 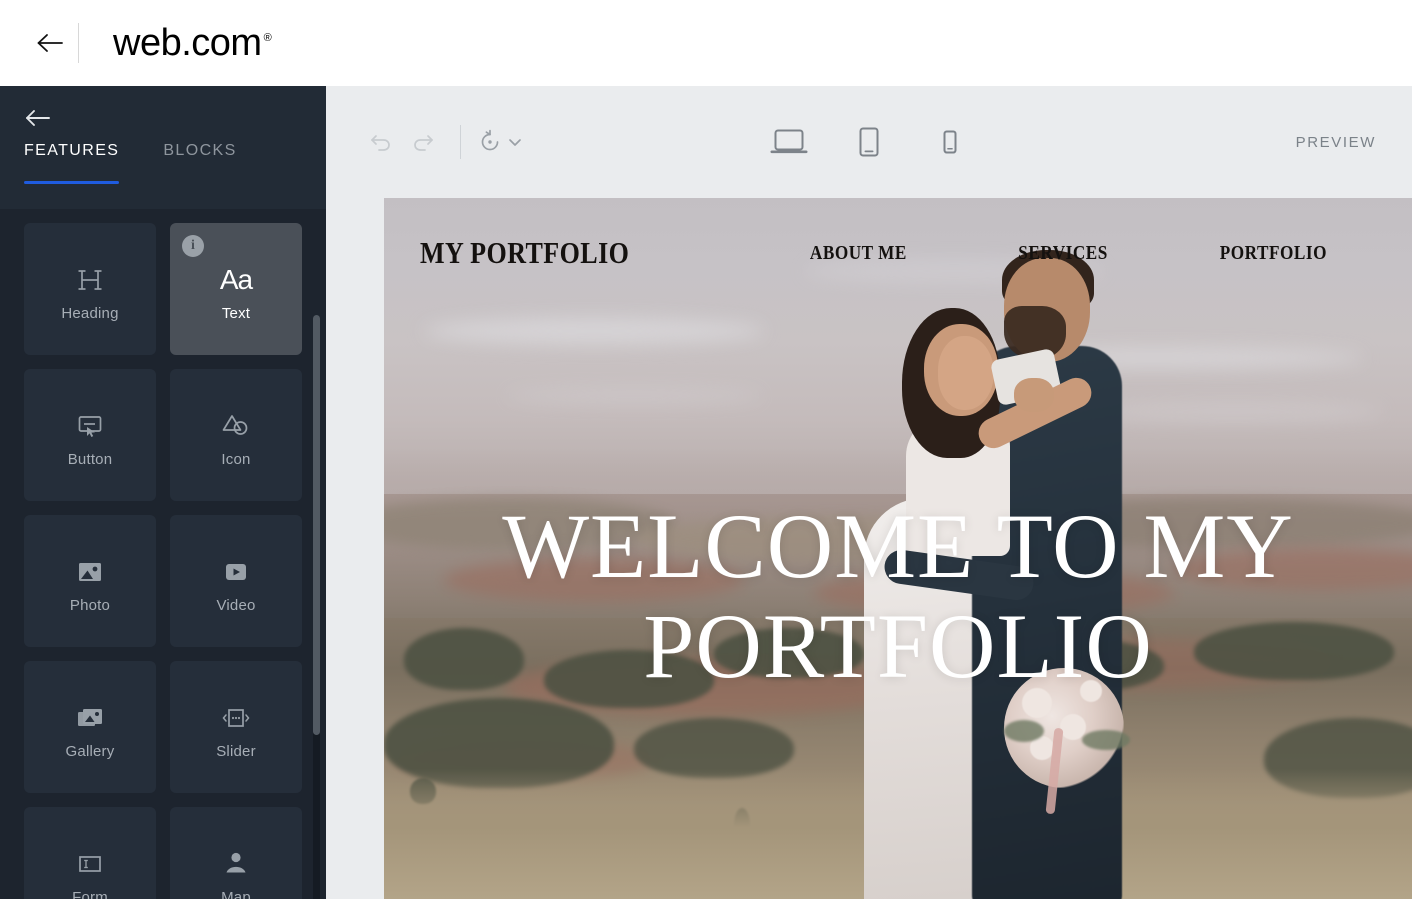 I want to click on feature-tile-heading: Heading, so click(x=90, y=289).